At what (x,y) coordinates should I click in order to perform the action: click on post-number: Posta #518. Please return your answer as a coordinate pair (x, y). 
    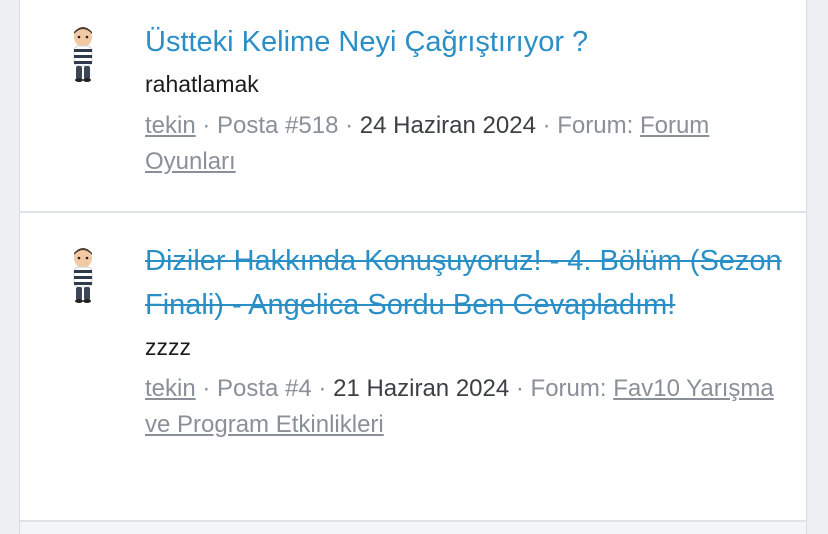
    Looking at the image, I should click on (278, 125).